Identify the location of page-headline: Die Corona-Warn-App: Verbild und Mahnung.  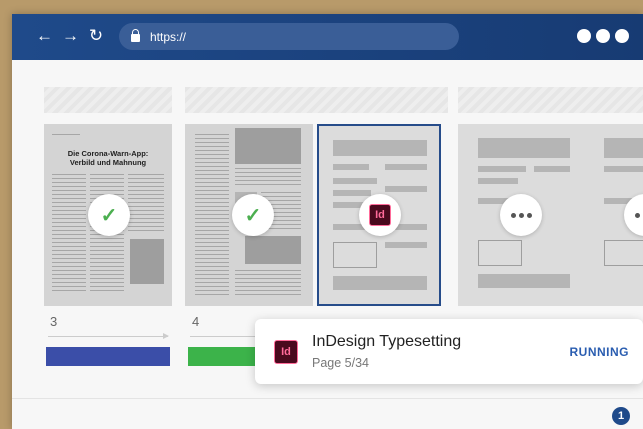
(108, 158).